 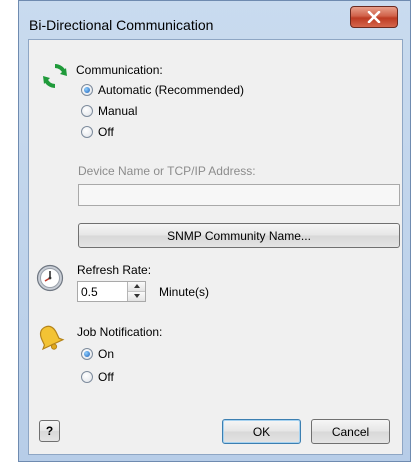 I want to click on radio-communication-off: Off, so click(x=97, y=132).